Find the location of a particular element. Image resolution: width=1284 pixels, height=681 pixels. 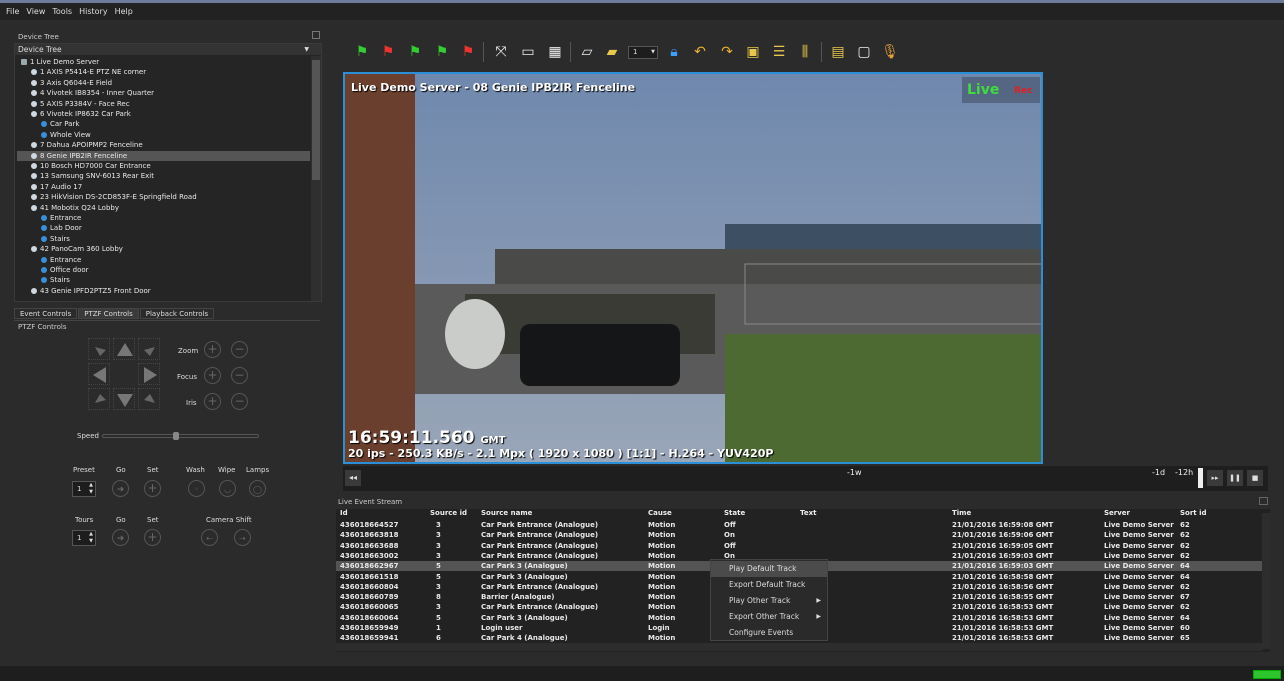

tree-item: Whole View is located at coordinates (163, 135).